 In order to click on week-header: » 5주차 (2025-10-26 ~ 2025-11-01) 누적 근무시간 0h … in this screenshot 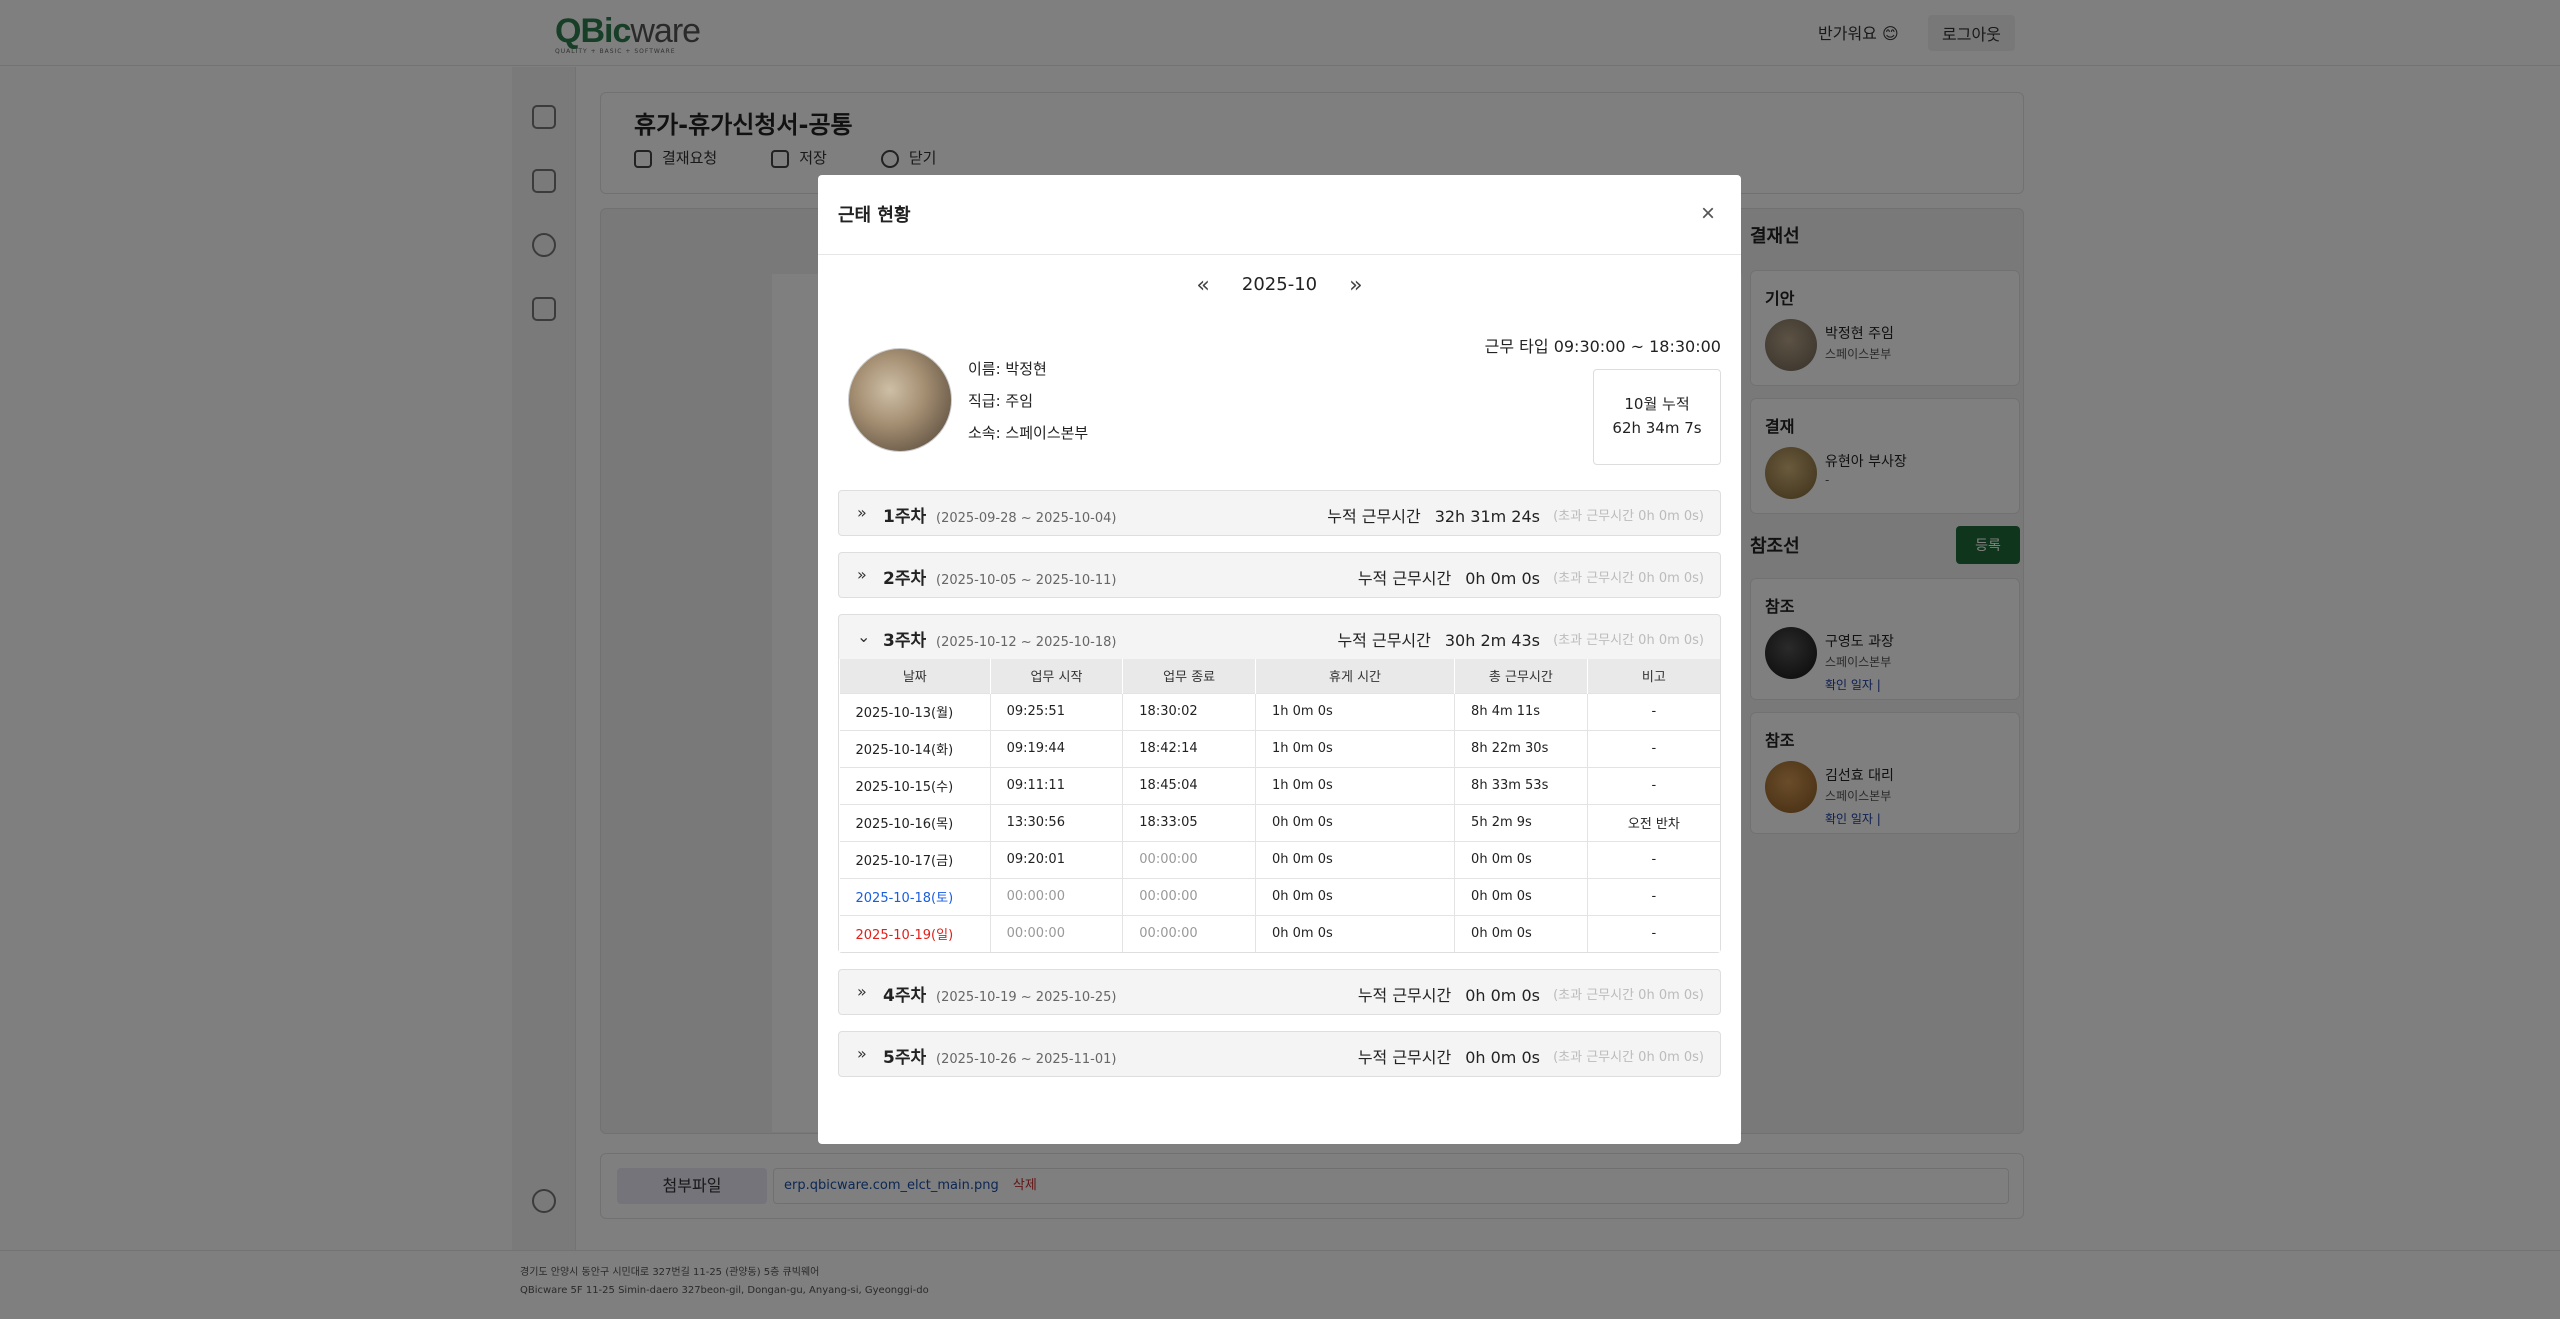, I will do `click(1279, 1054)`.